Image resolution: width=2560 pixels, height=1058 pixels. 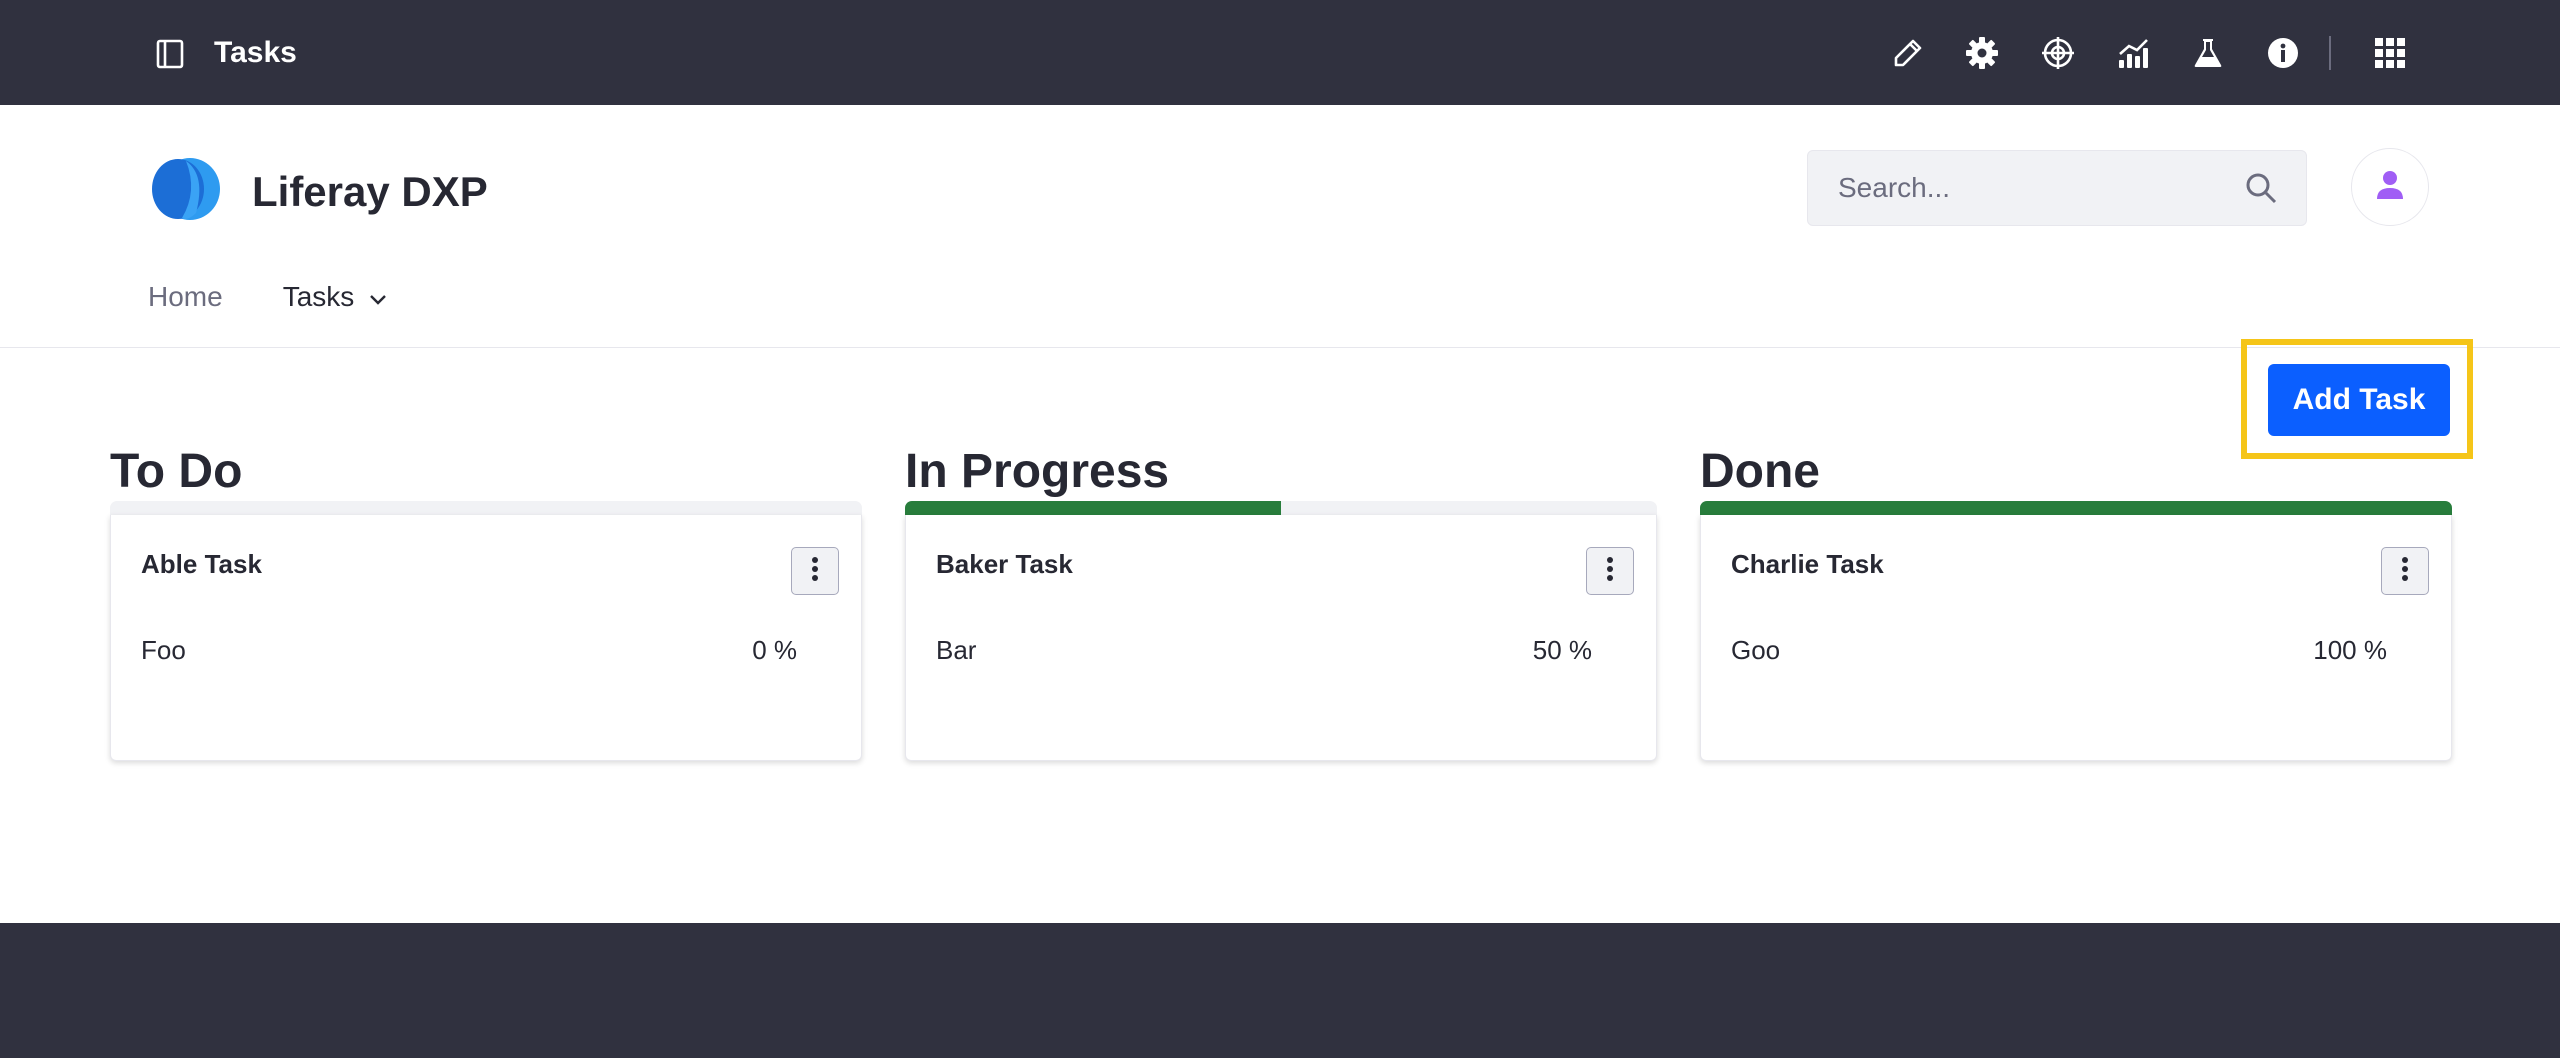 I want to click on site-logo, so click(x=185, y=191).